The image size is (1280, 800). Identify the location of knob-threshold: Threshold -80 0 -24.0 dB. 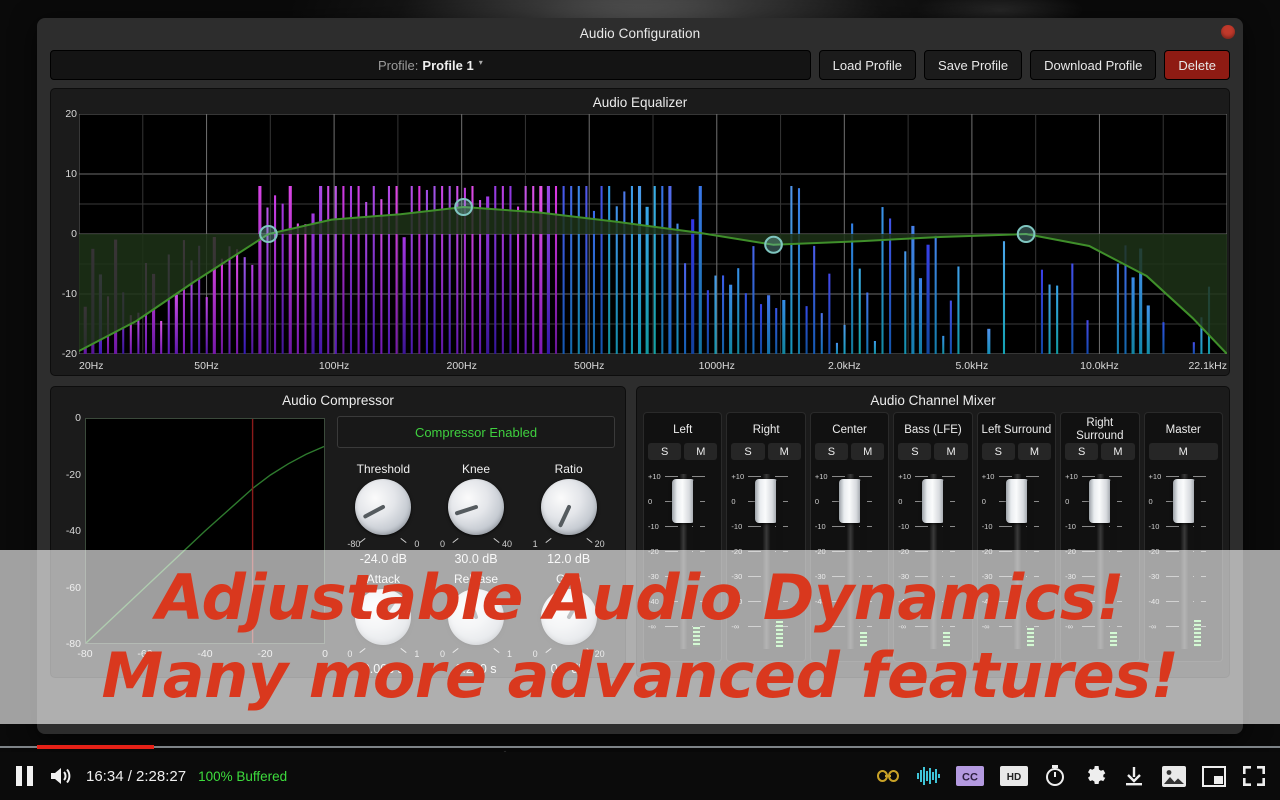
(383, 514).